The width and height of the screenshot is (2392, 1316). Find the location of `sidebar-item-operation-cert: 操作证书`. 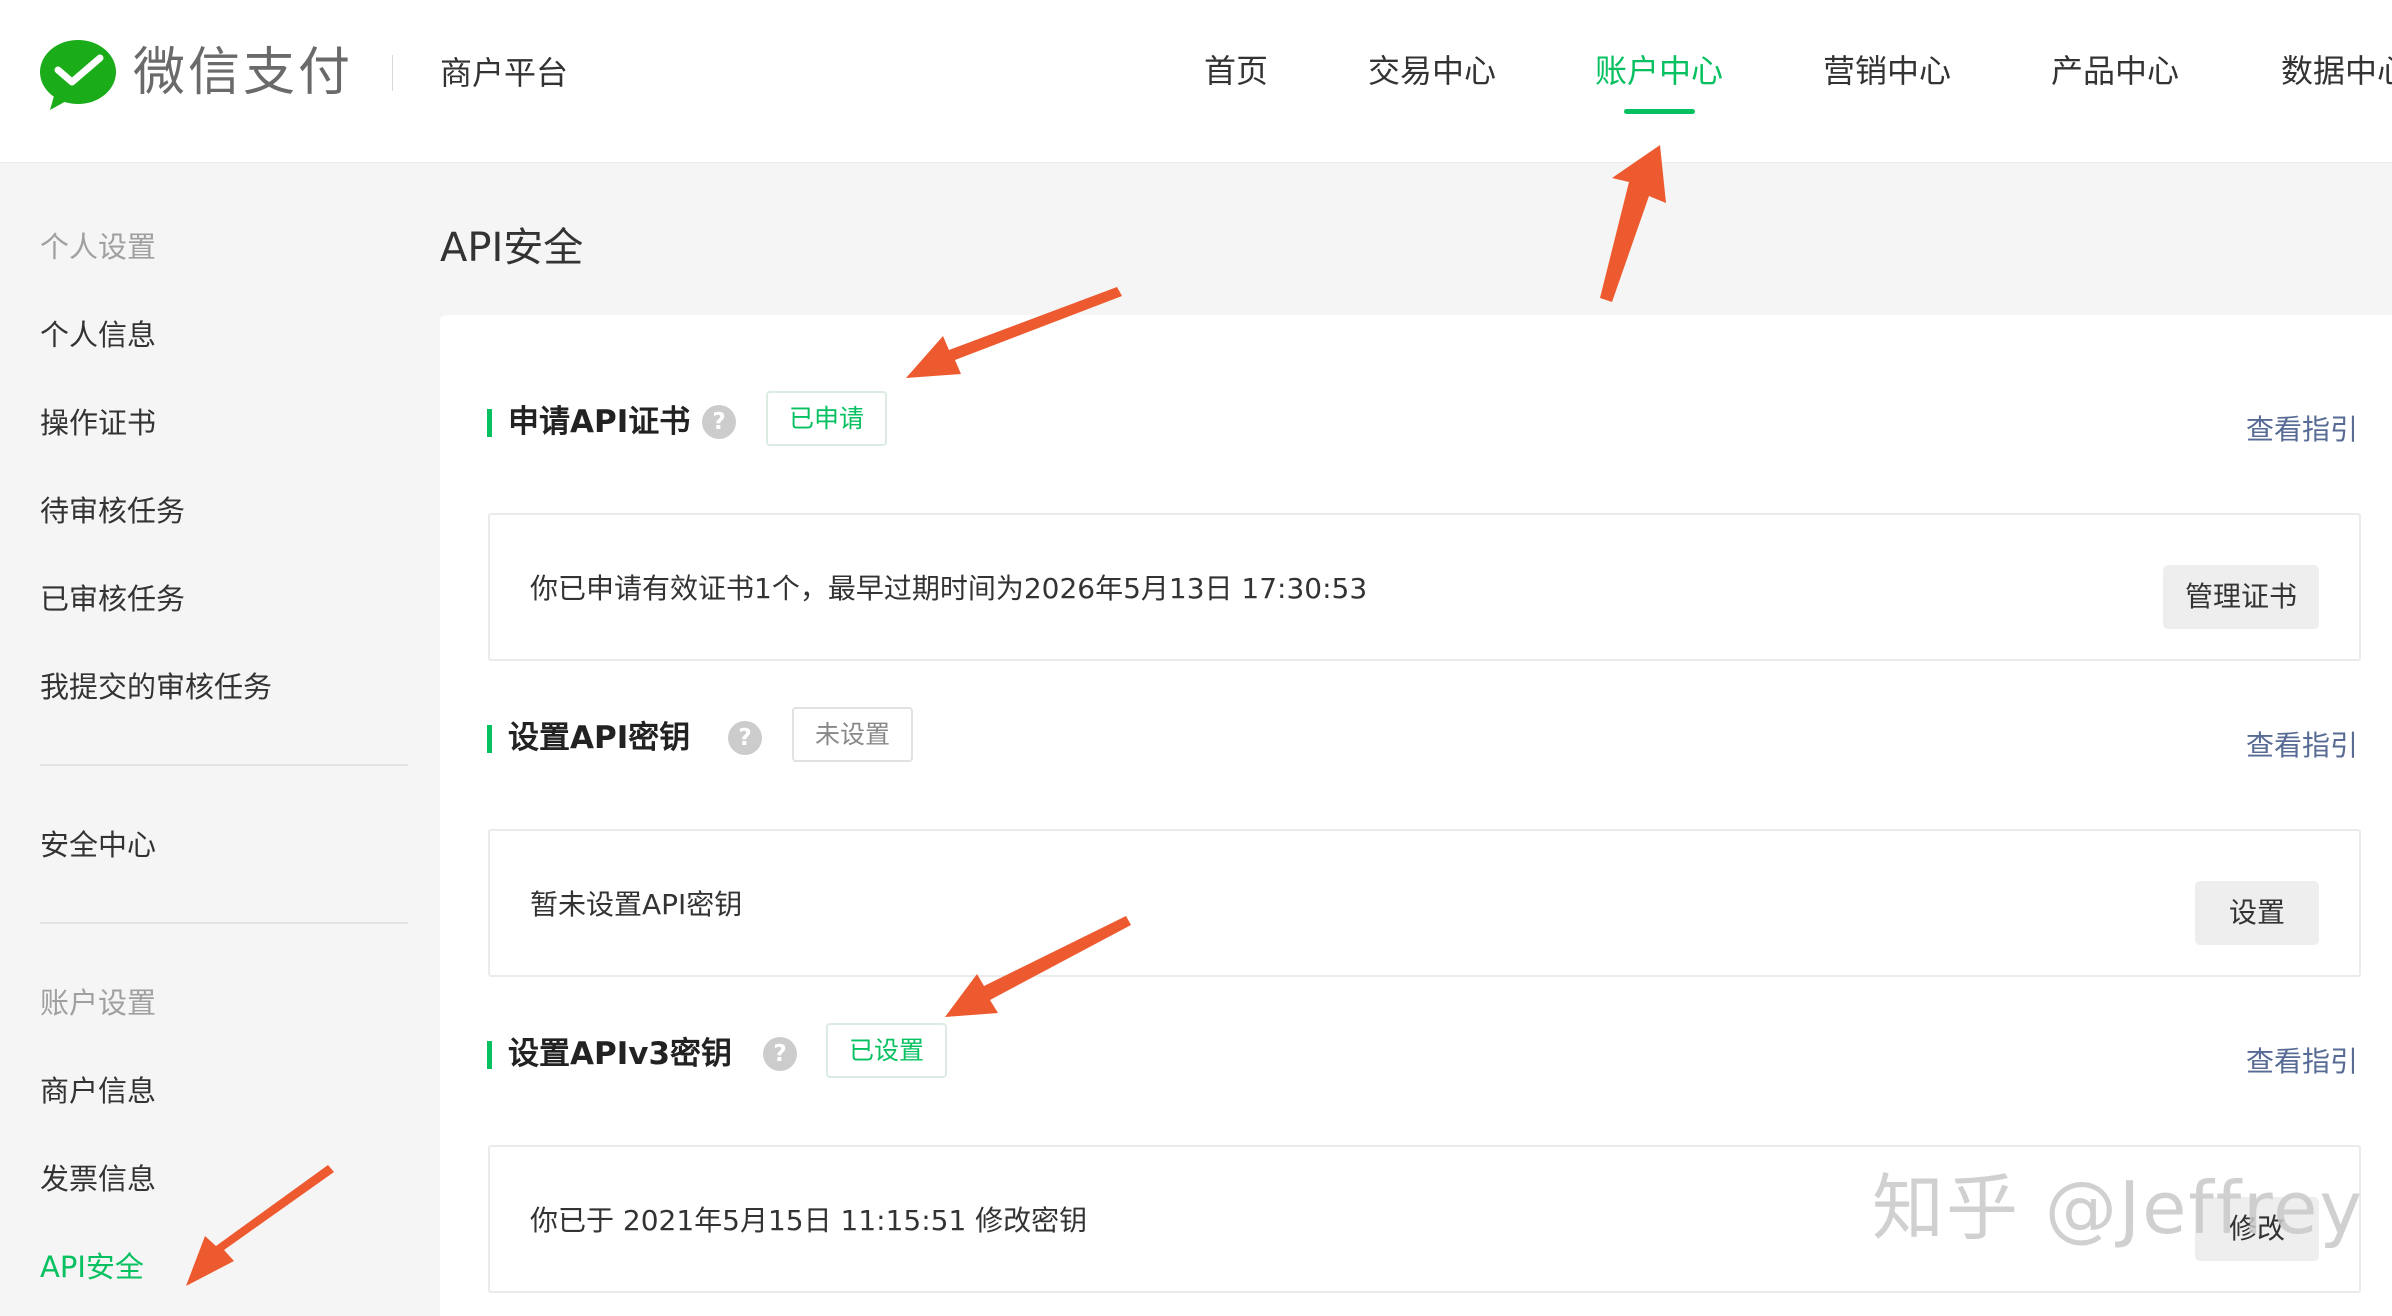

sidebar-item-operation-cert: 操作证书 is located at coordinates (98, 423).